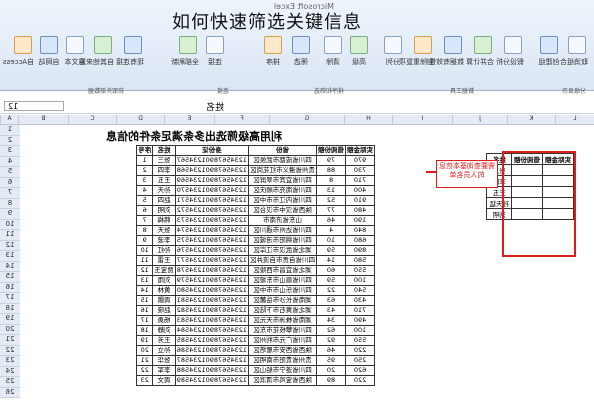  I want to click on table-cell: 88, so click(331, 170).